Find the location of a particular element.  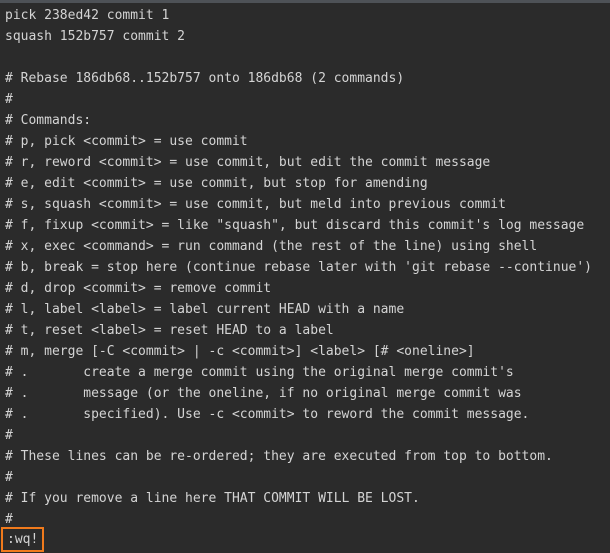

editor-line-14: # d, drop <commit> = remove commit is located at coordinates (305, 288).